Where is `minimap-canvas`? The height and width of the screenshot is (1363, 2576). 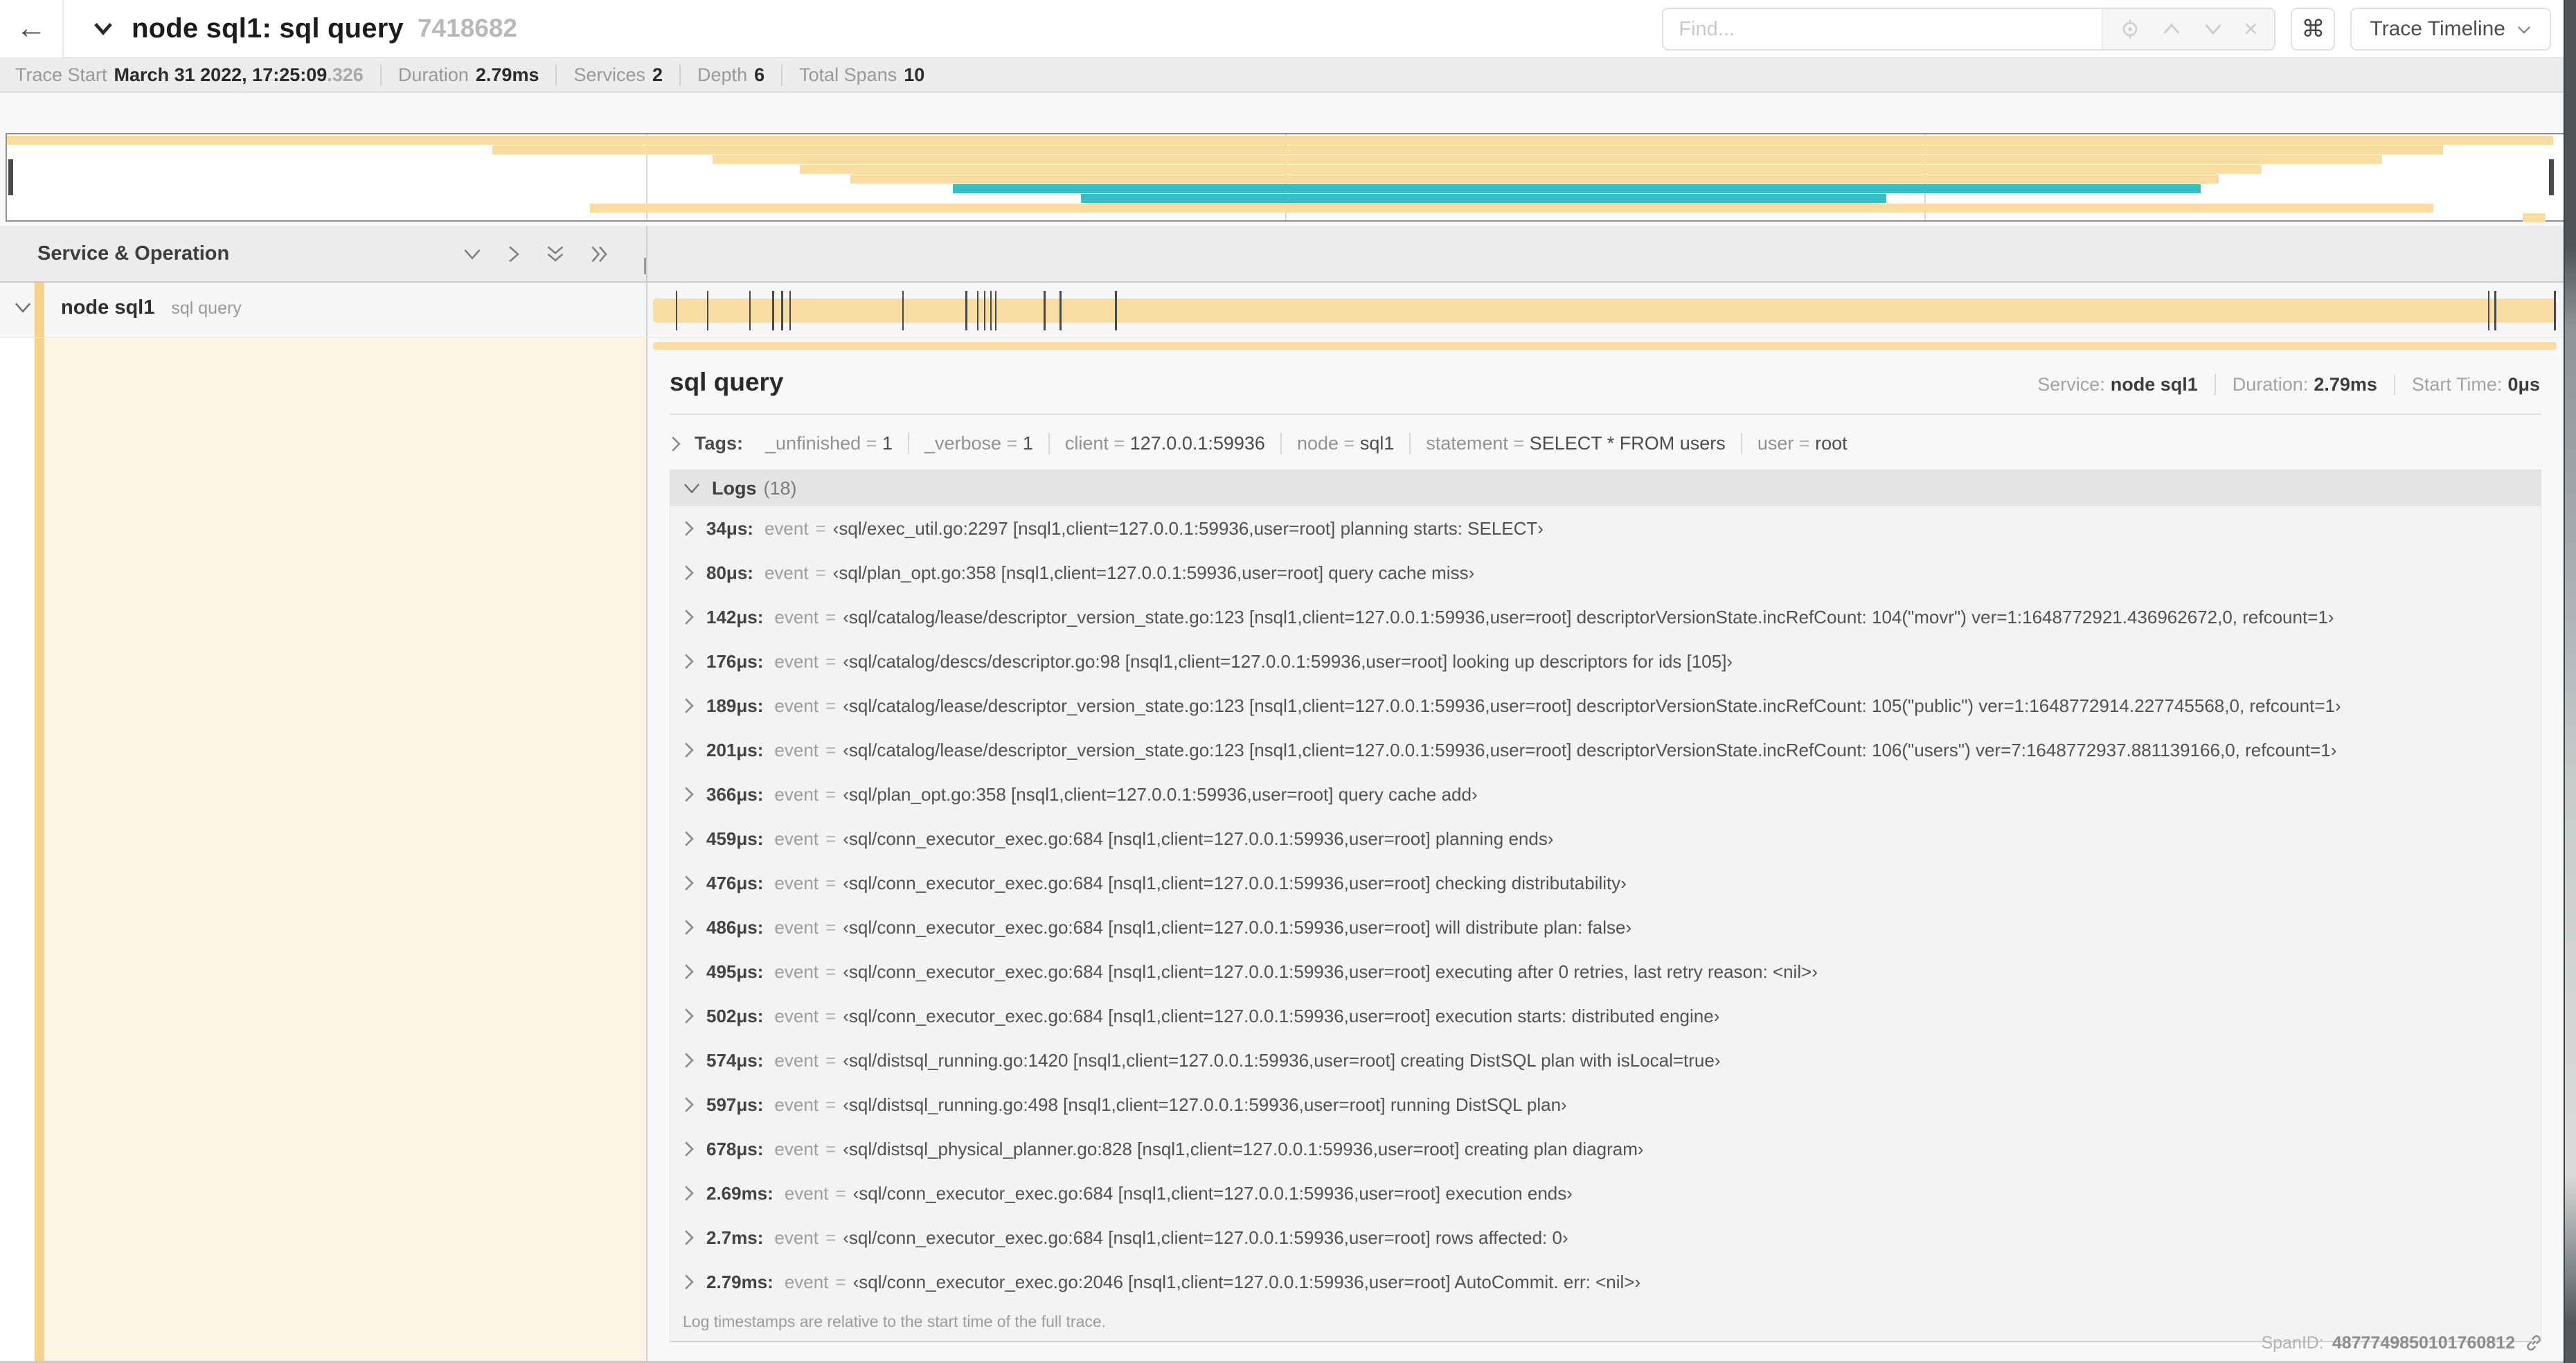
minimap-canvas is located at coordinates (1286, 178).